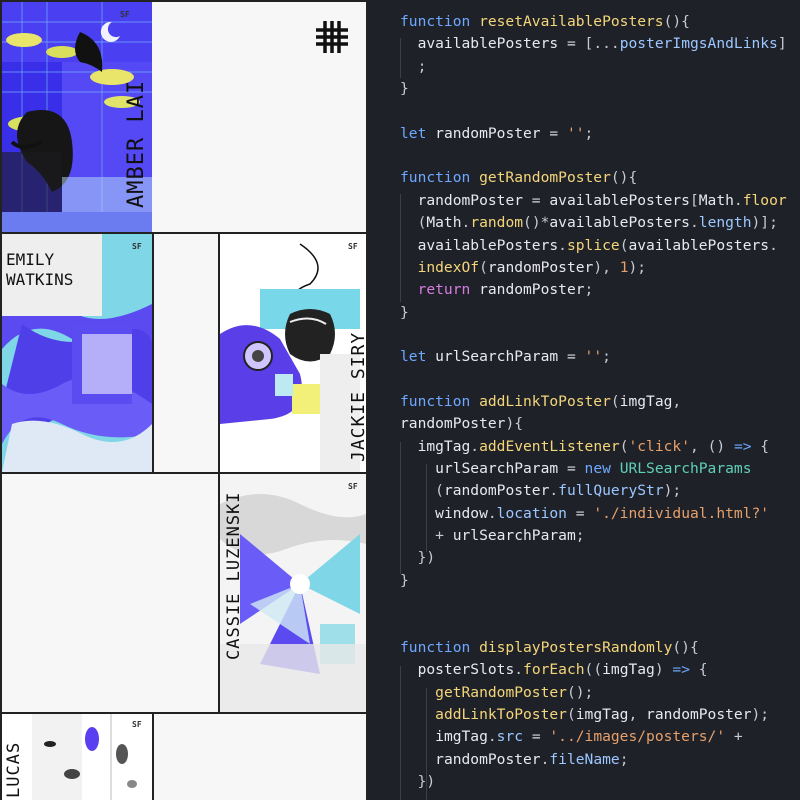 This screenshot has height=800, width=800. Describe the element at coordinates (764, 200) in the screenshot. I see `code-token: floor` at that location.